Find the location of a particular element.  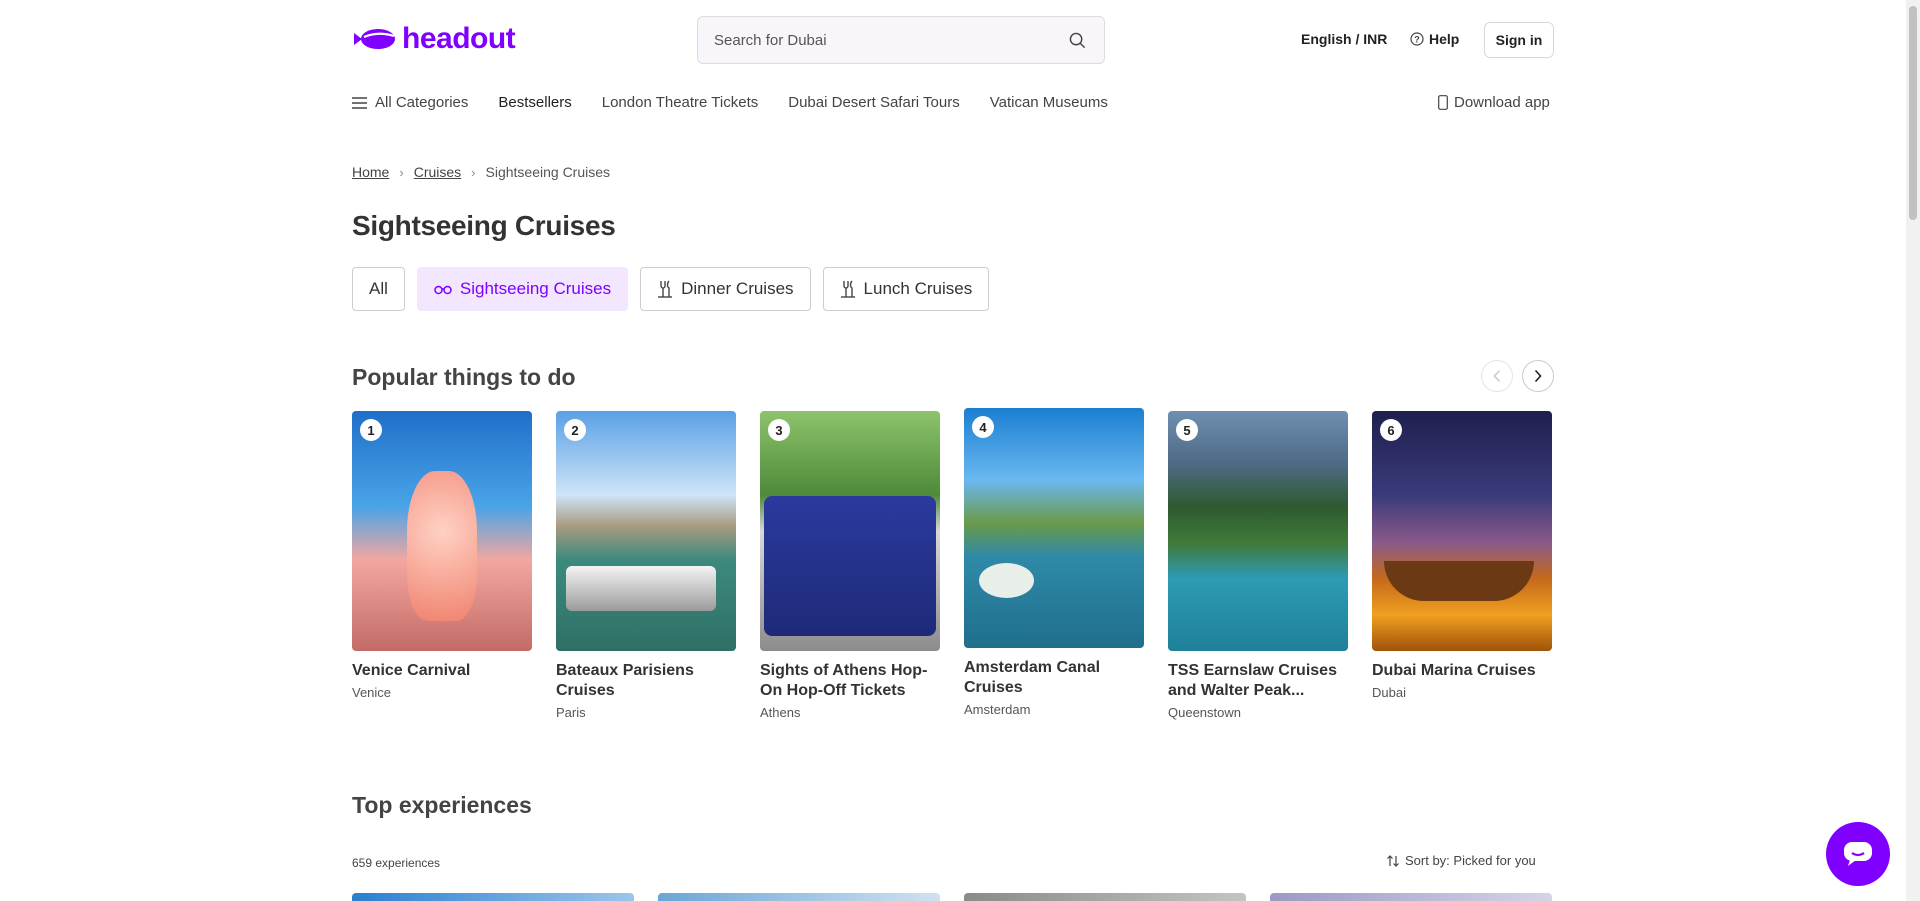

breadcrumb-cruises: Cruises is located at coordinates (437, 172).